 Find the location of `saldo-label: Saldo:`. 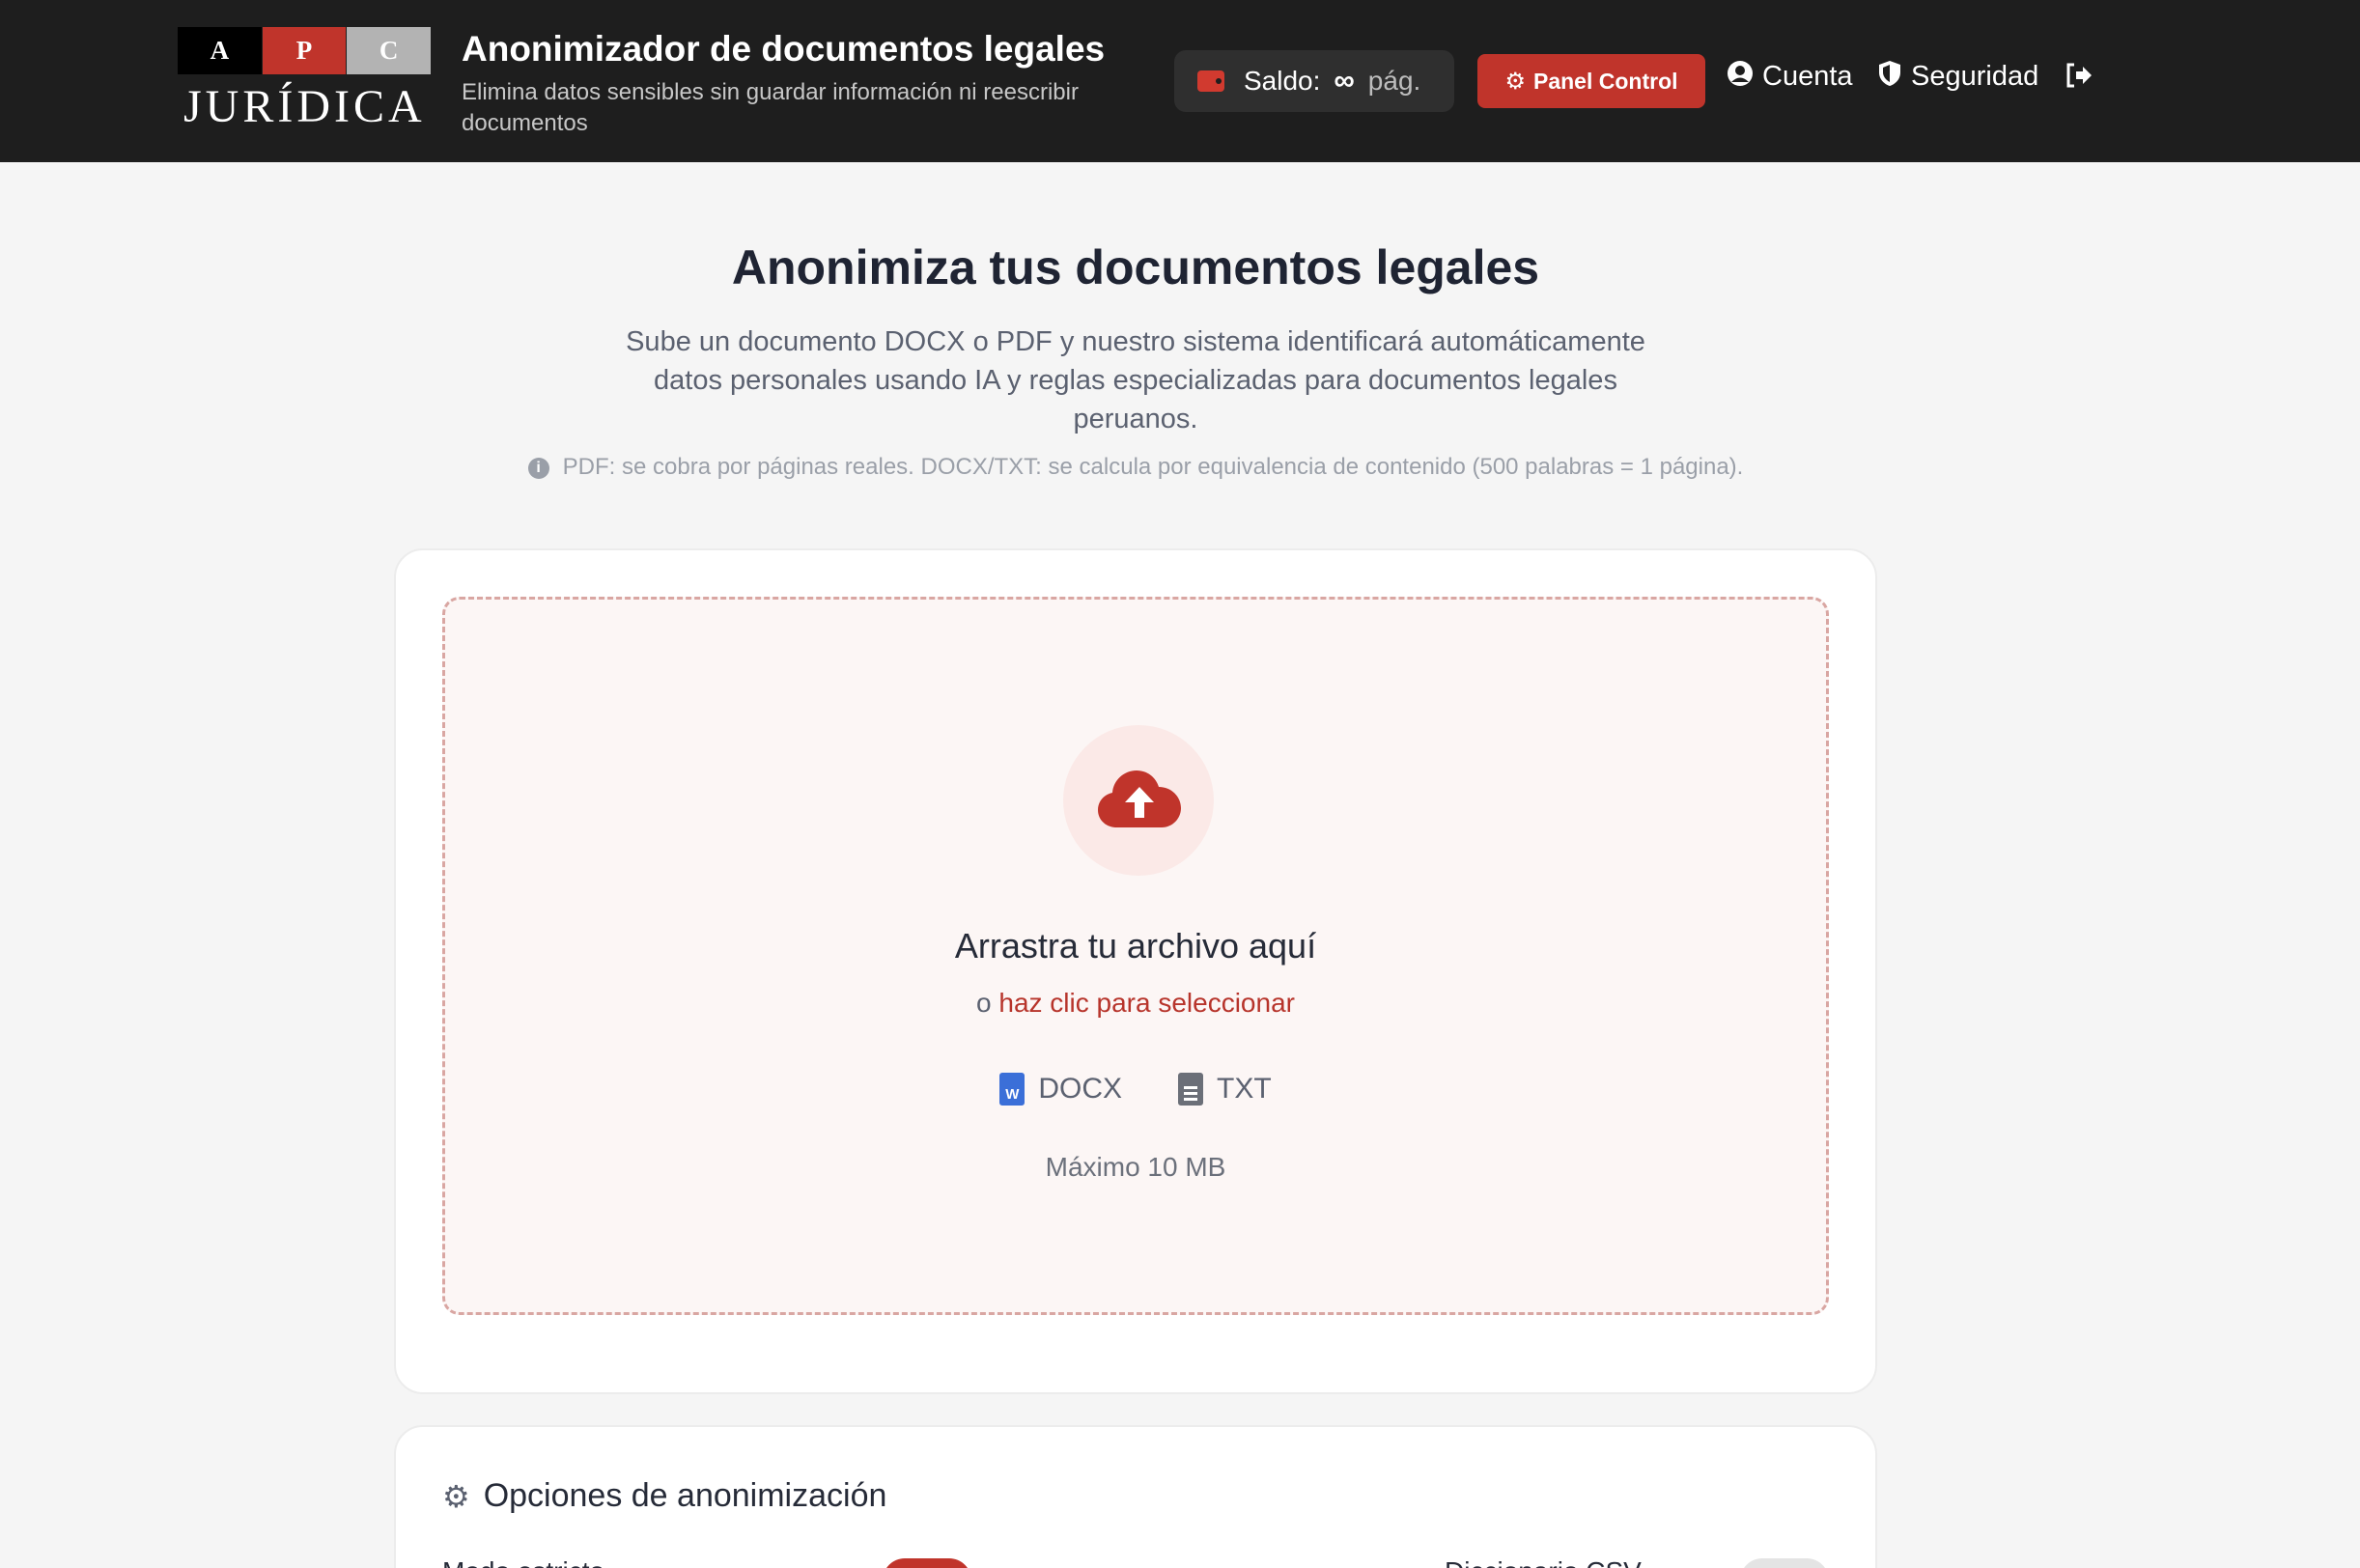

saldo-label: Saldo: is located at coordinates (1282, 81).